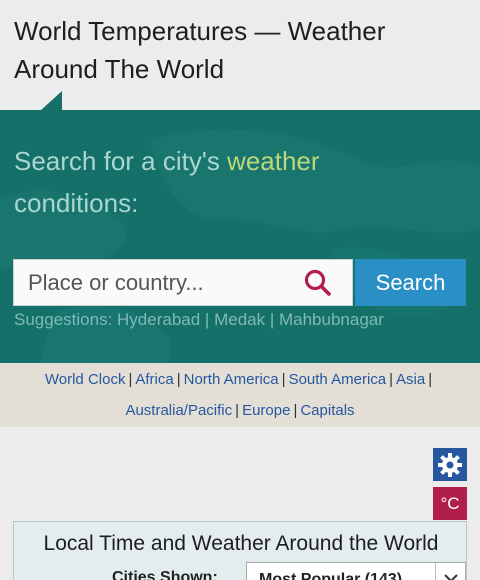 The height and width of the screenshot is (580, 480). Describe the element at coordinates (331, 575) in the screenshot. I see `cities-shown-value: Most Popular (143)` at that location.